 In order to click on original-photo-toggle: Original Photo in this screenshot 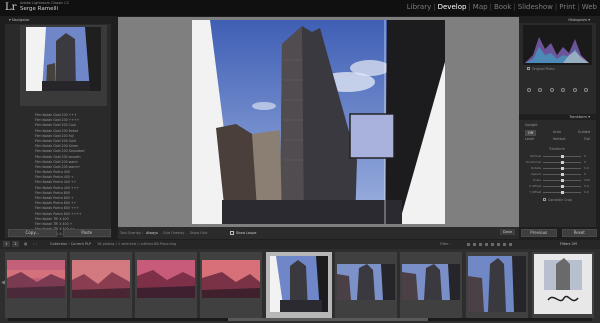, I will do `click(541, 69)`.